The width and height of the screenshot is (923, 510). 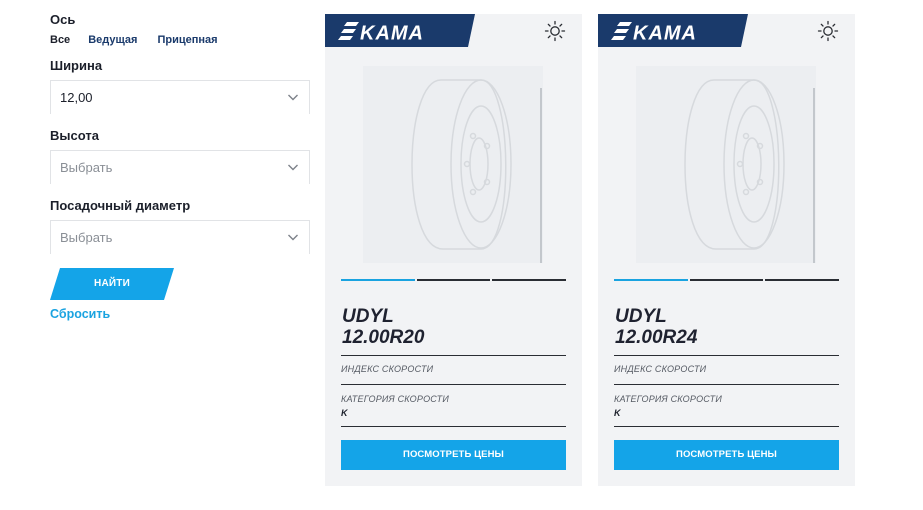 I want to click on diameter-label: Посадочный диаметр, so click(x=120, y=205).